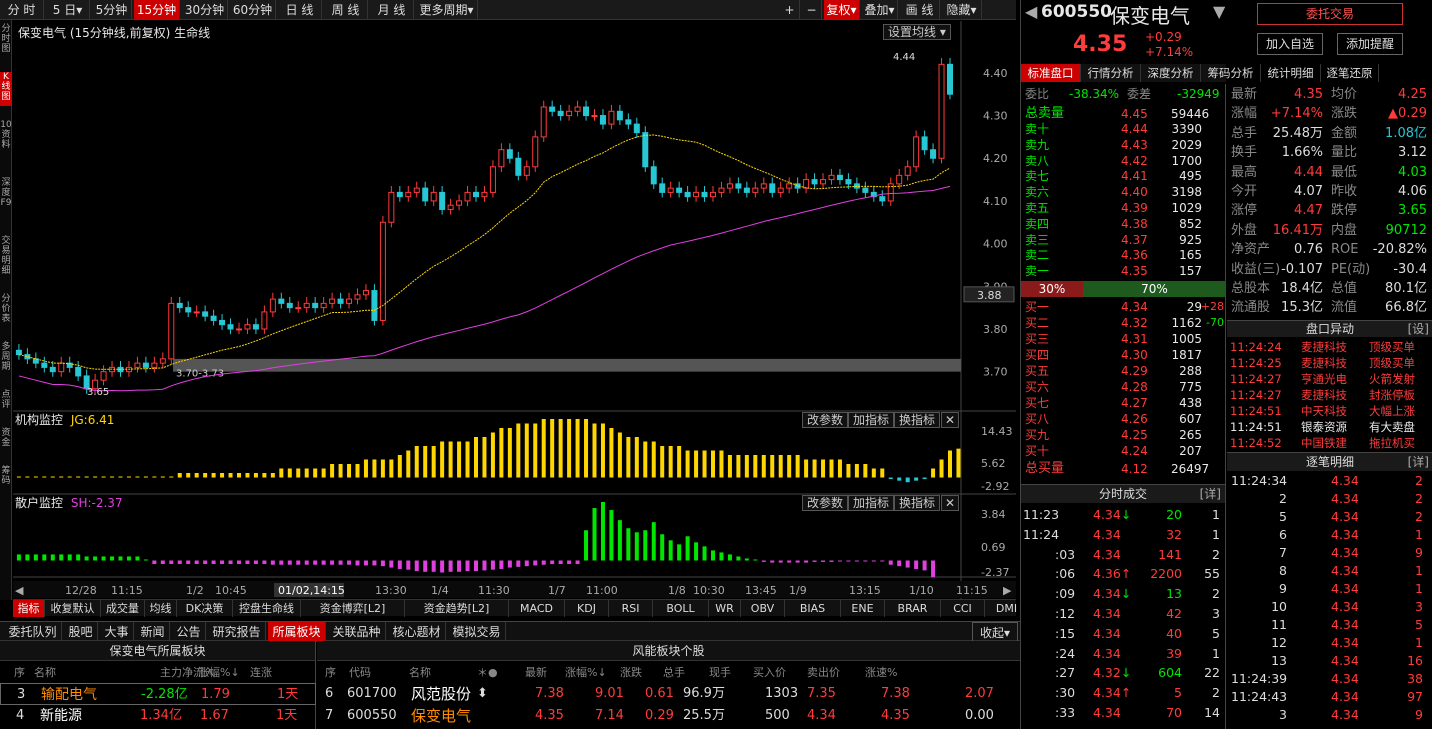 The image size is (1432, 729). What do you see at coordinates (353, 608) in the screenshot?
I see `indicator-tab-6: 资金博弈[L2]` at bounding box center [353, 608].